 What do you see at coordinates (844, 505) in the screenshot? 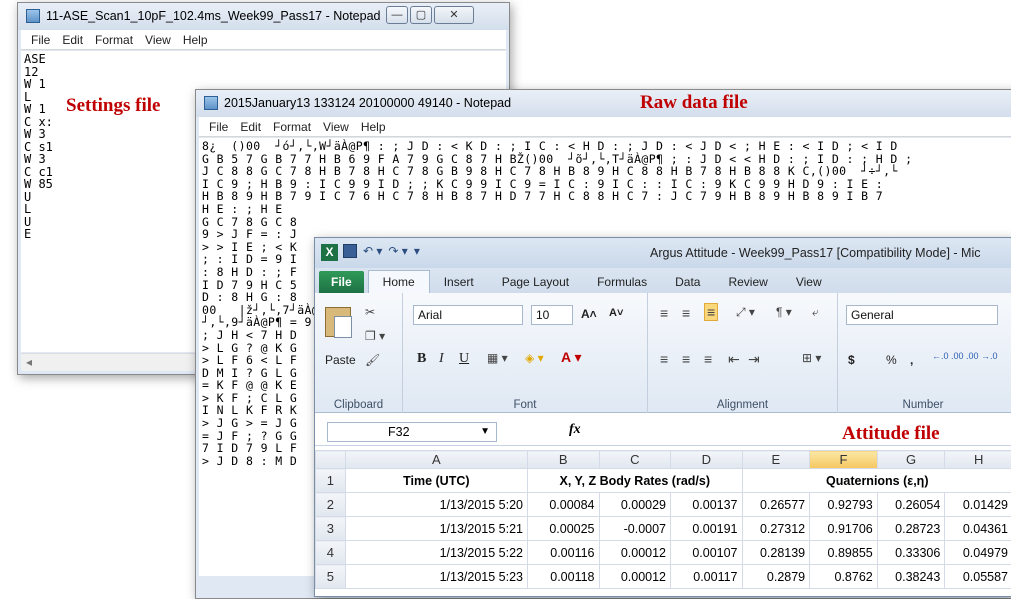
I see `table-cell: 0.92793` at bounding box center [844, 505].